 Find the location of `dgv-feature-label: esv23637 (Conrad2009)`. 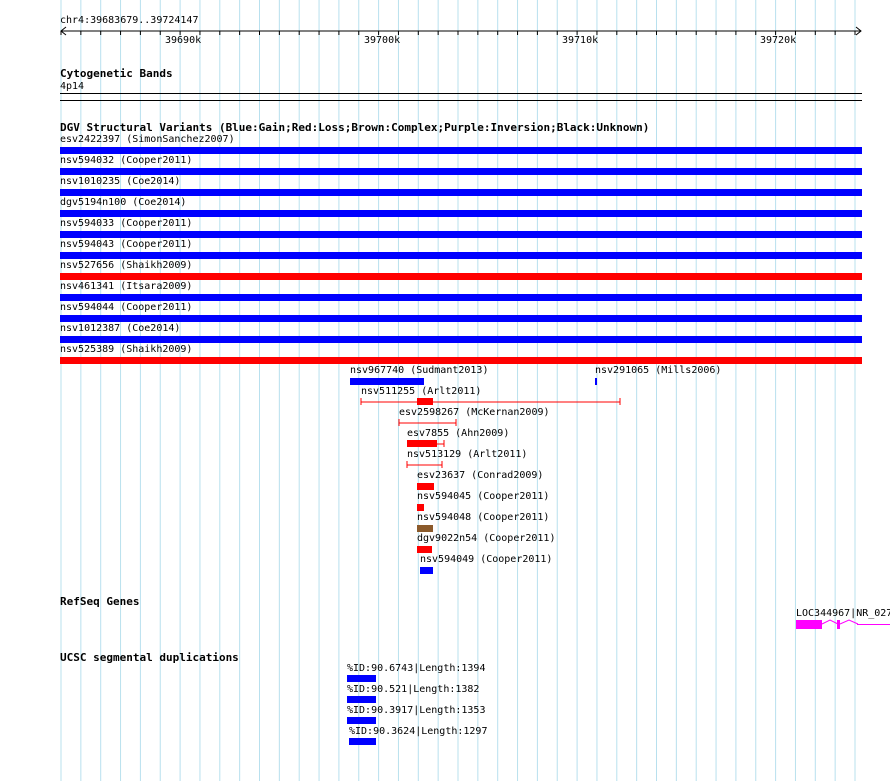

dgv-feature-label: esv23637 (Conrad2009) is located at coordinates (480, 475).